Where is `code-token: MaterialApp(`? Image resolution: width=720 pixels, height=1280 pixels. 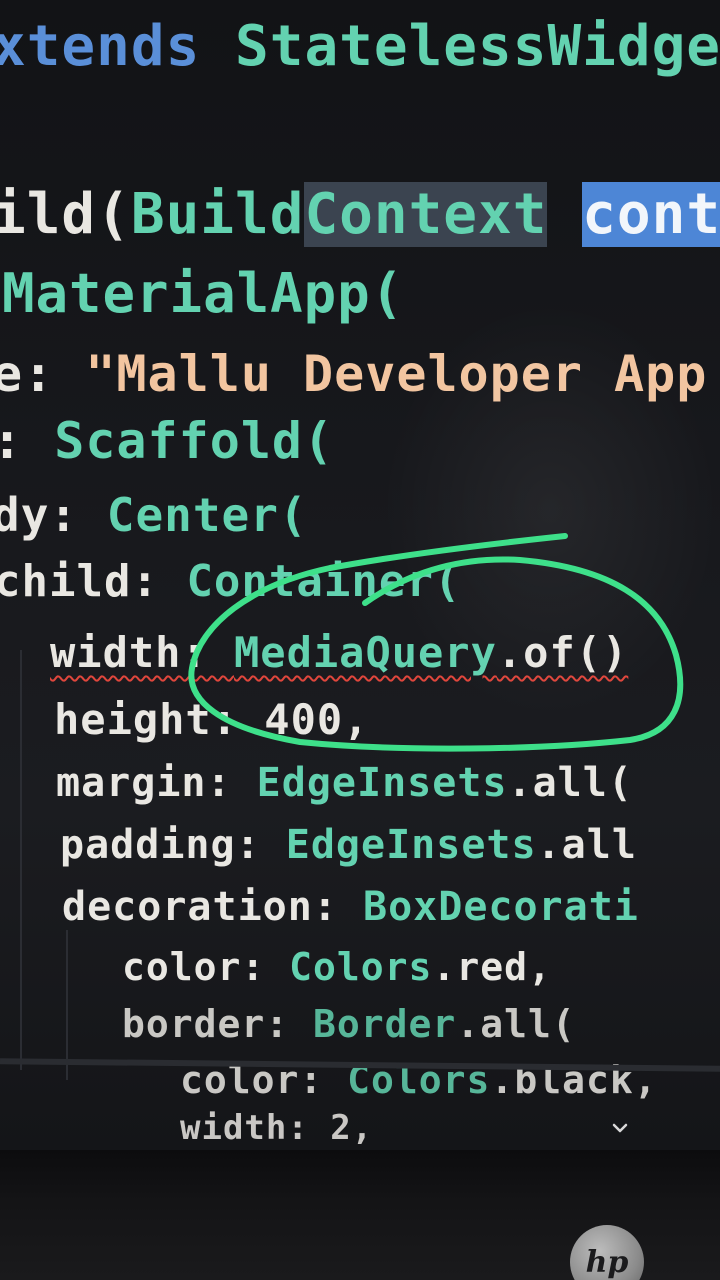 code-token: MaterialApp( is located at coordinates (203, 293).